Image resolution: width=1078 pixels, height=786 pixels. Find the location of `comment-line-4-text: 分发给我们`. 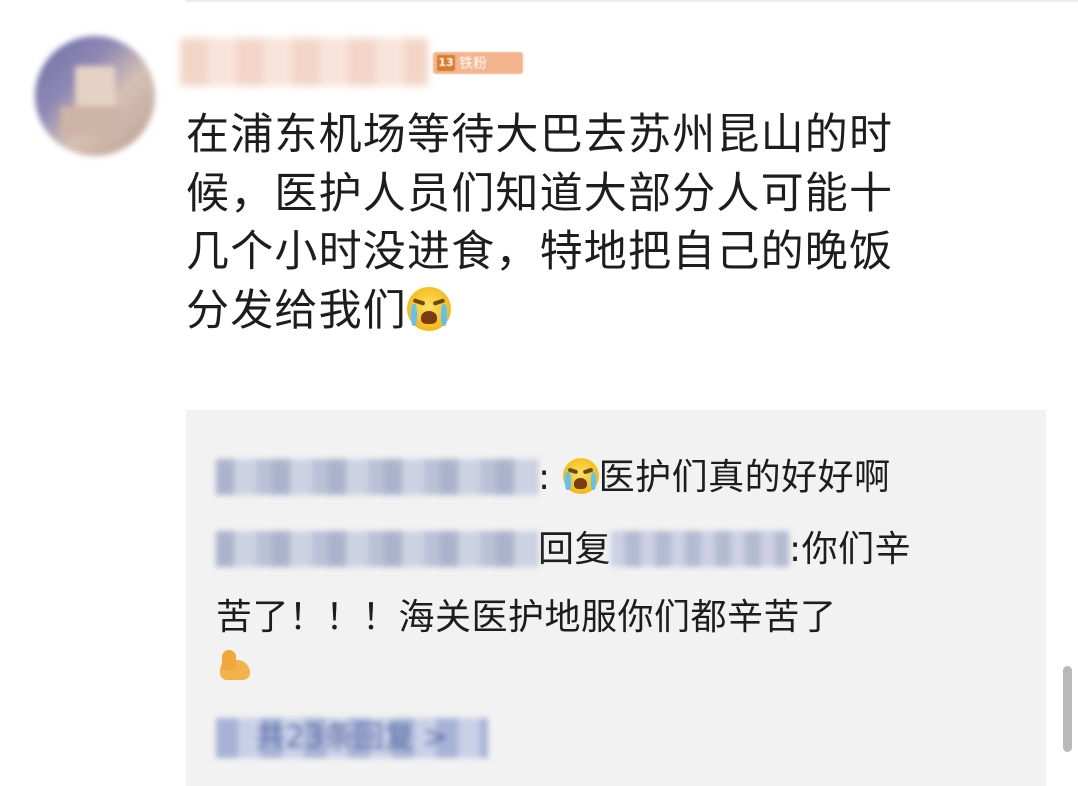

comment-line-4-text: 分发给我们 is located at coordinates (296, 310).